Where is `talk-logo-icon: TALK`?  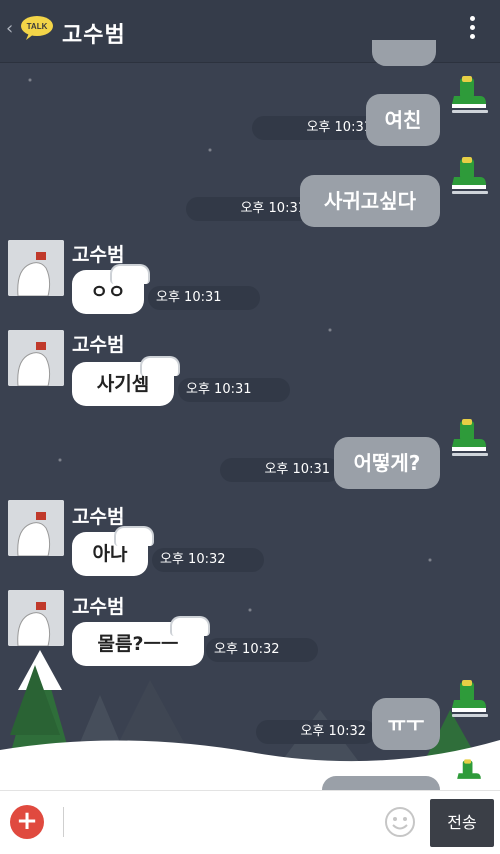
talk-logo-icon: TALK is located at coordinates (37, 28).